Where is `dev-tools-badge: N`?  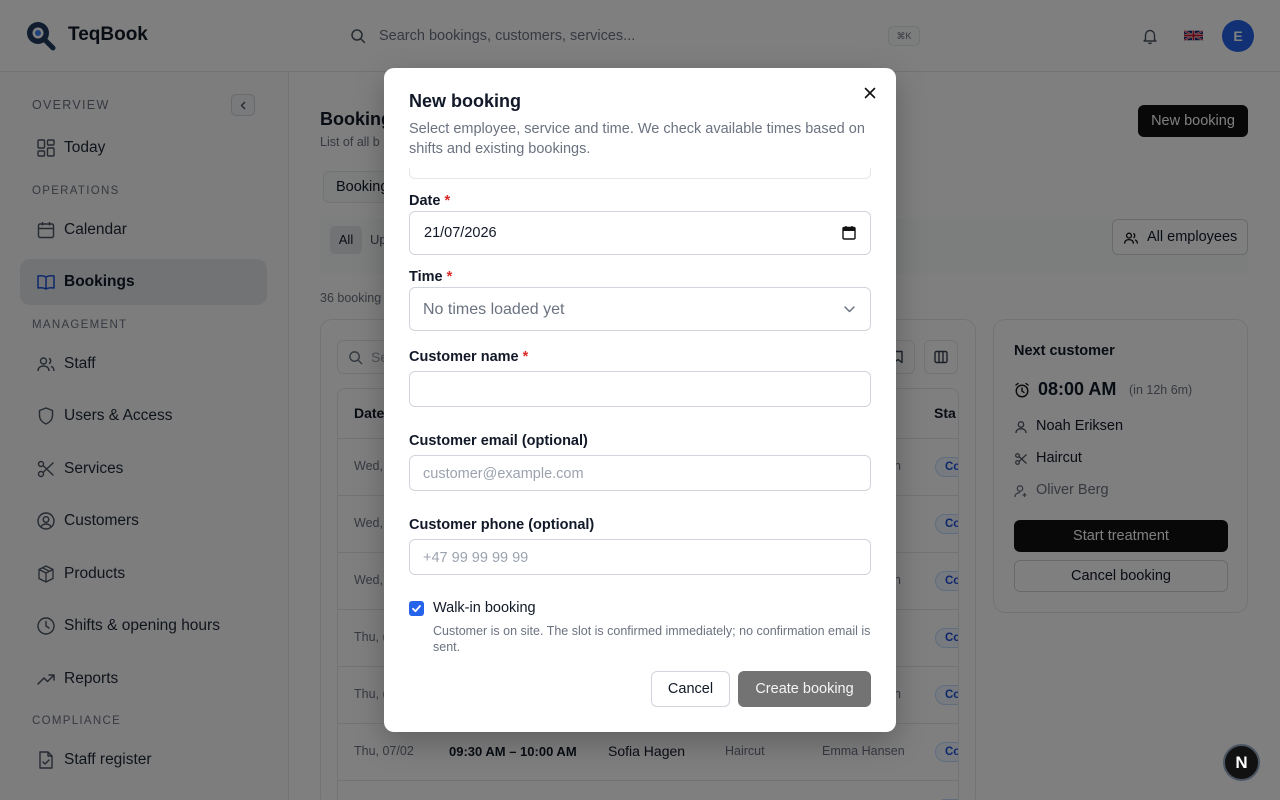
dev-tools-badge: N is located at coordinates (1241, 762).